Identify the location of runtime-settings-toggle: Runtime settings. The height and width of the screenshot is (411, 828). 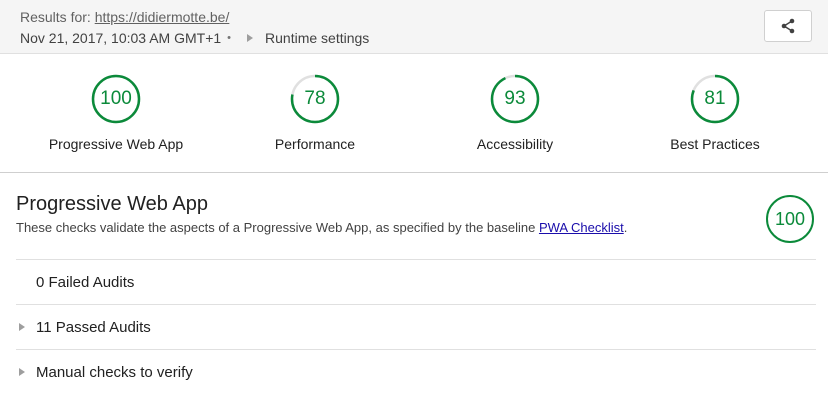
(317, 38).